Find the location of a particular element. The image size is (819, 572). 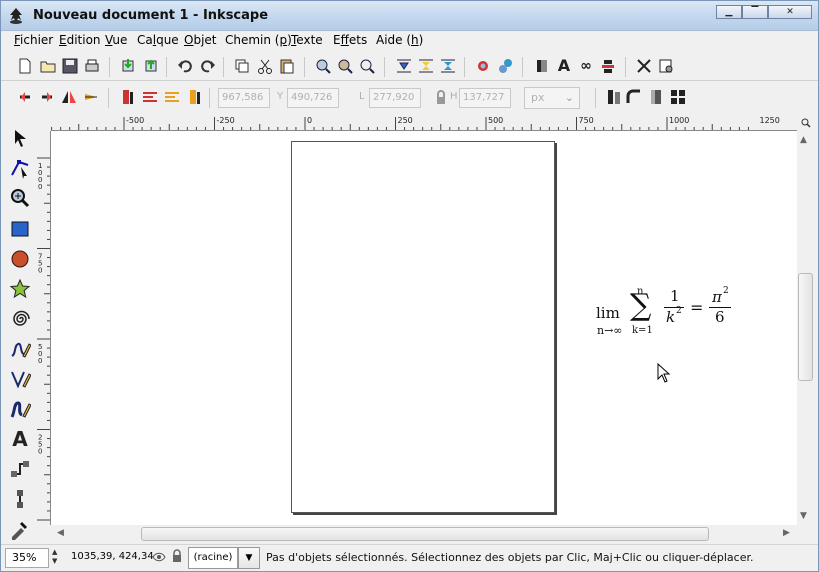

minimize-button: ▁ is located at coordinates (729, 12).